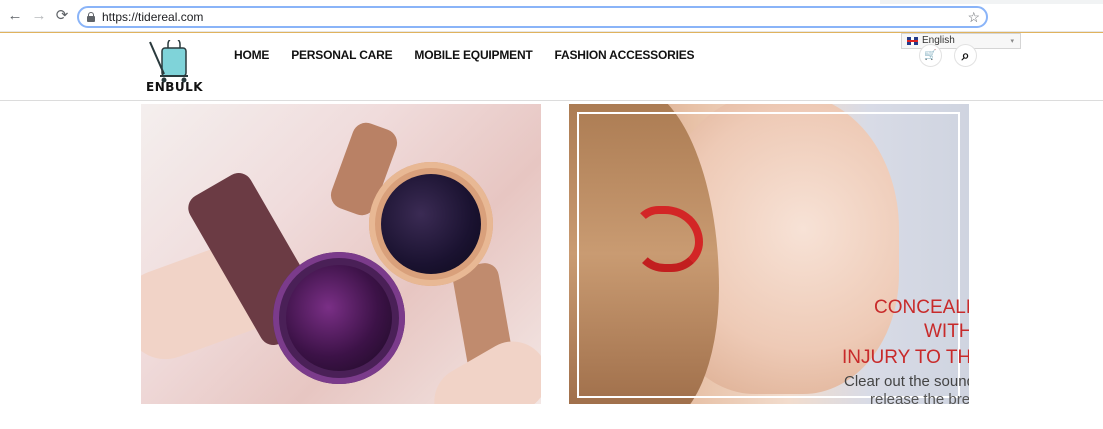 This screenshot has height=429, width=1103. I want to click on search-icon: ⌕, so click(965, 55).